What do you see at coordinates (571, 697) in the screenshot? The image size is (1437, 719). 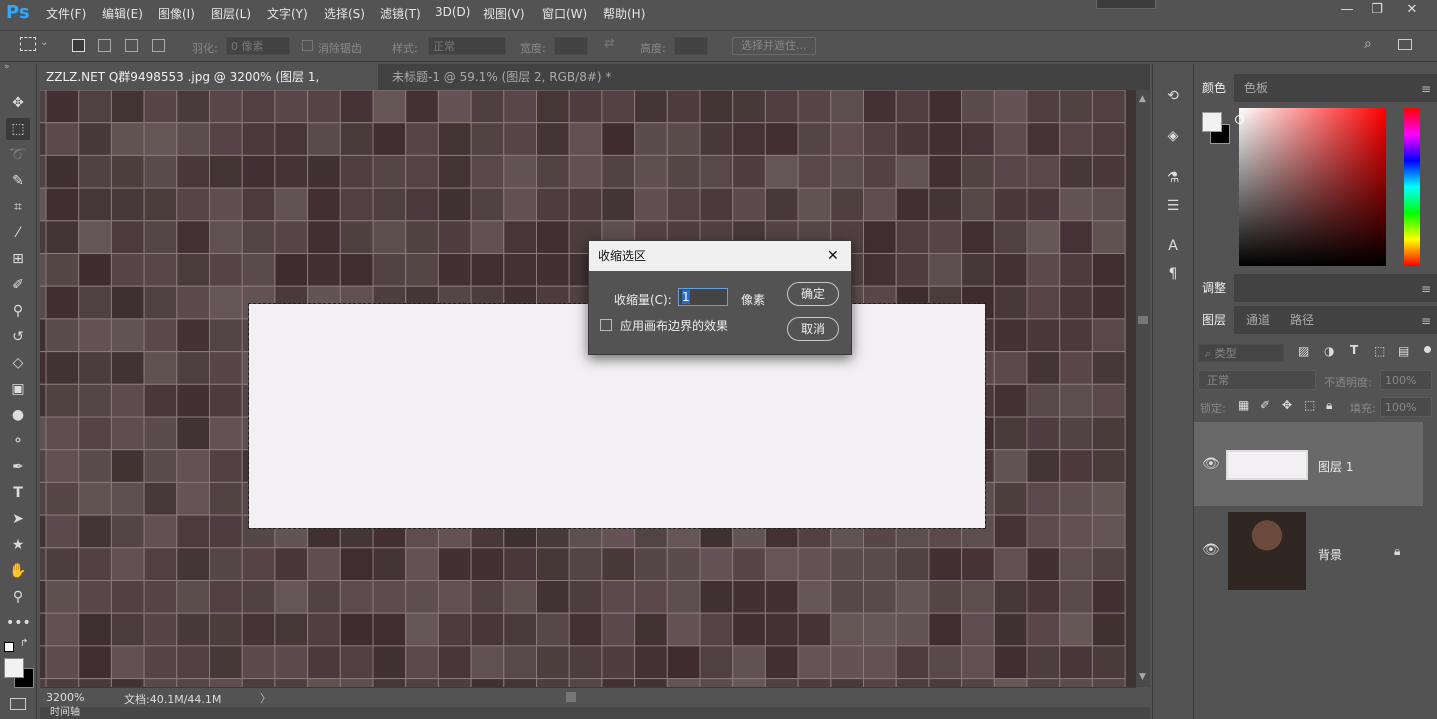 I see `horizontal-scroll-thumb` at bounding box center [571, 697].